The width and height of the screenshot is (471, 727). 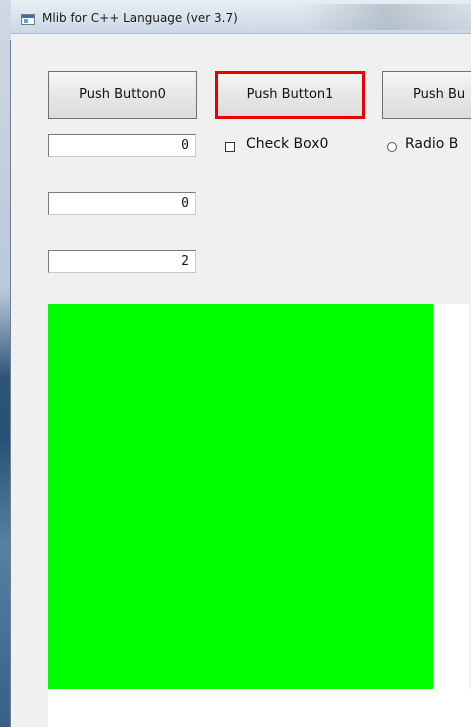 What do you see at coordinates (385, 17) in the screenshot?
I see `title-bar-glass` at bounding box center [385, 17].